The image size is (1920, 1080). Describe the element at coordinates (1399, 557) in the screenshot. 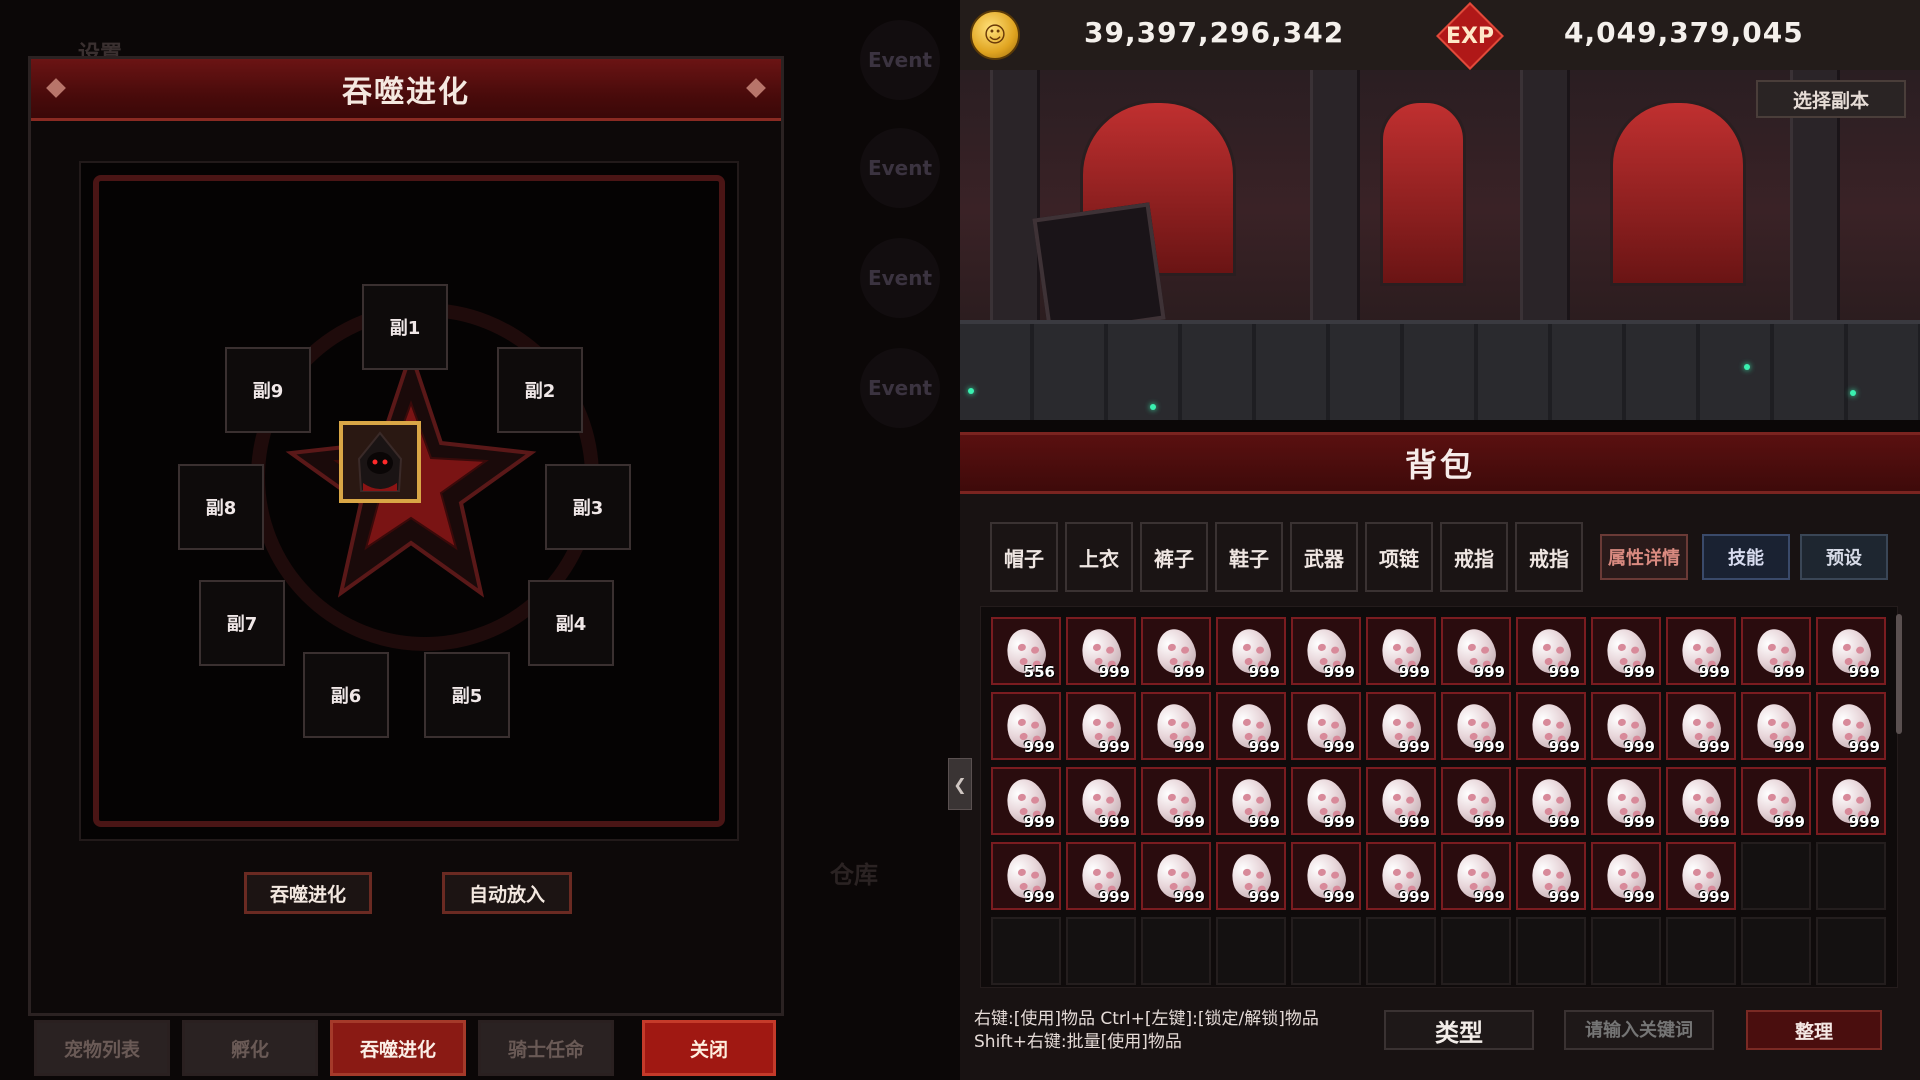

I see `tab-necklace: 项链` at that location.